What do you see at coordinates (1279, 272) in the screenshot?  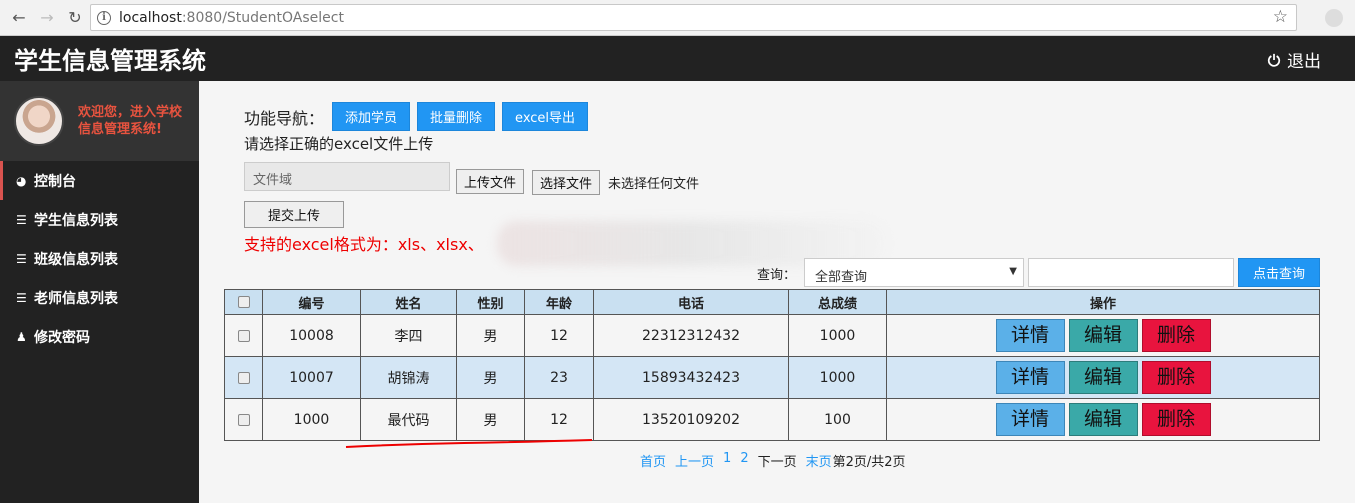 I see `query-button: 点击查询` at bounding box center [1279, 272].